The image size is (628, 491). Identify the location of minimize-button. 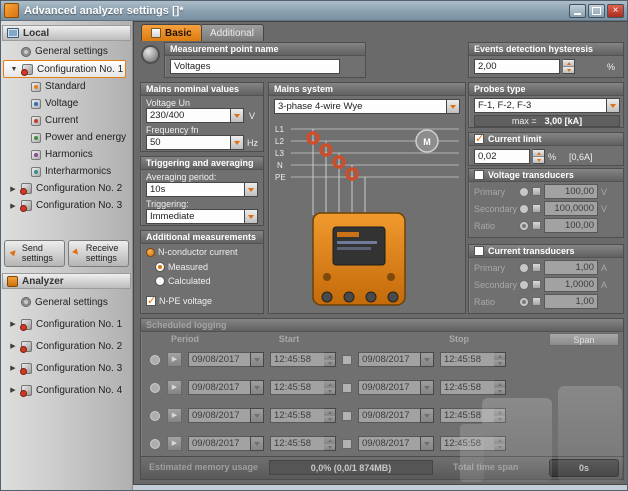
(577, 10).